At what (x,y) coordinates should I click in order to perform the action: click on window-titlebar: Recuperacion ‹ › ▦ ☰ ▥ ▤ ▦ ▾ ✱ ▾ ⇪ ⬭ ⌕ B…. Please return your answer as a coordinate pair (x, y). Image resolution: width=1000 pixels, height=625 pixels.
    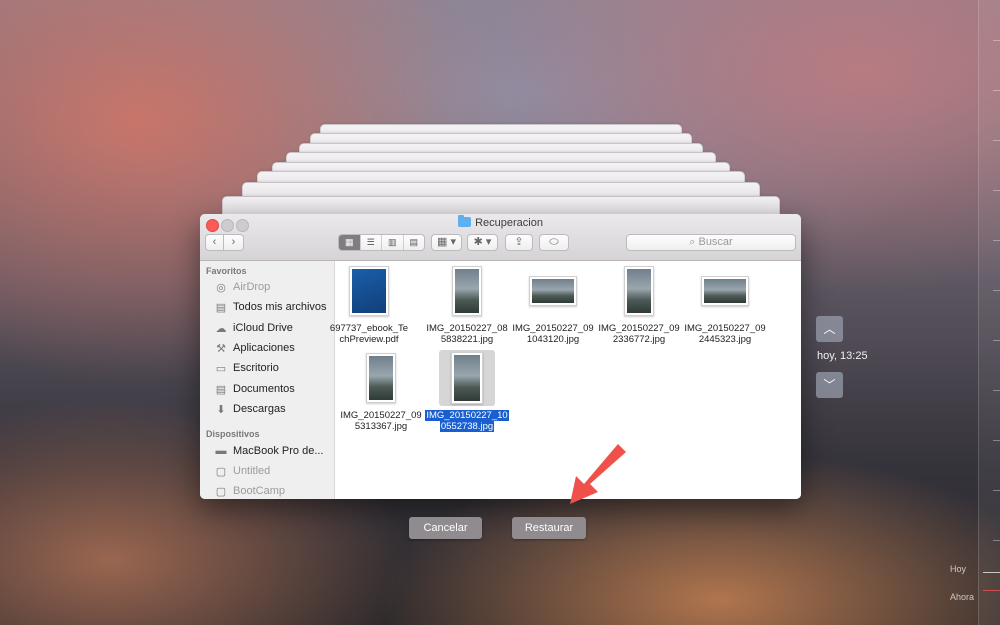
    Looking at the image, I should click on (500, 237).